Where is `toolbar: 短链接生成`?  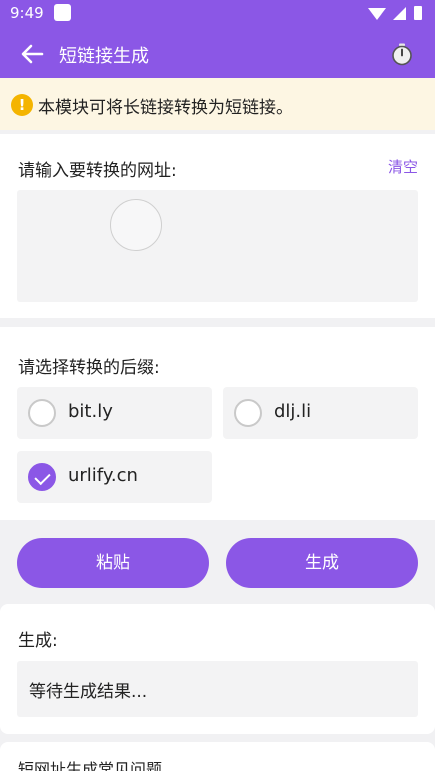
toolbar: 短链接生成 is located at coordinates (217, 54).